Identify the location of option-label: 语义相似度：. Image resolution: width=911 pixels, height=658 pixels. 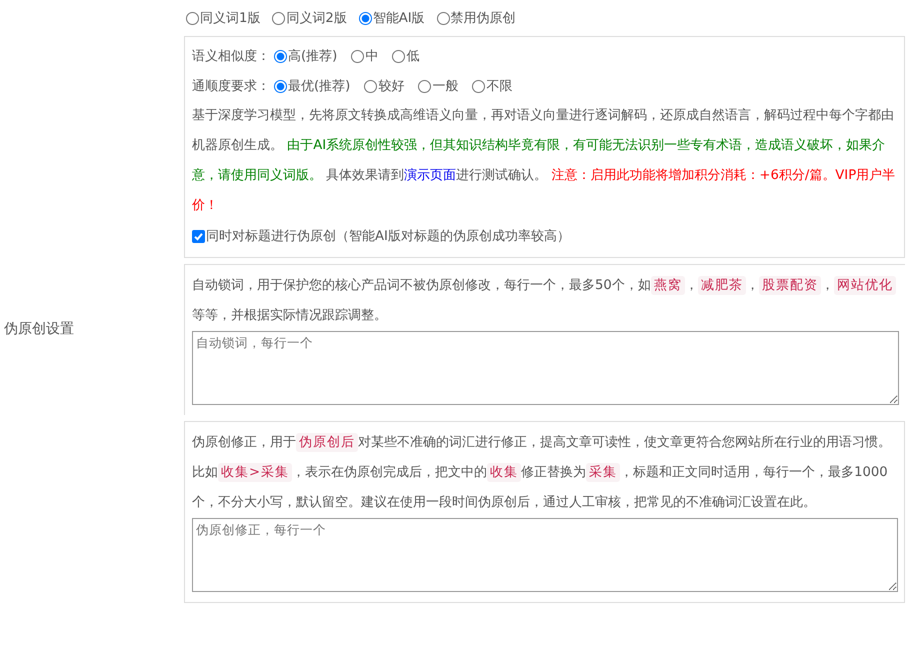
(231, 56).